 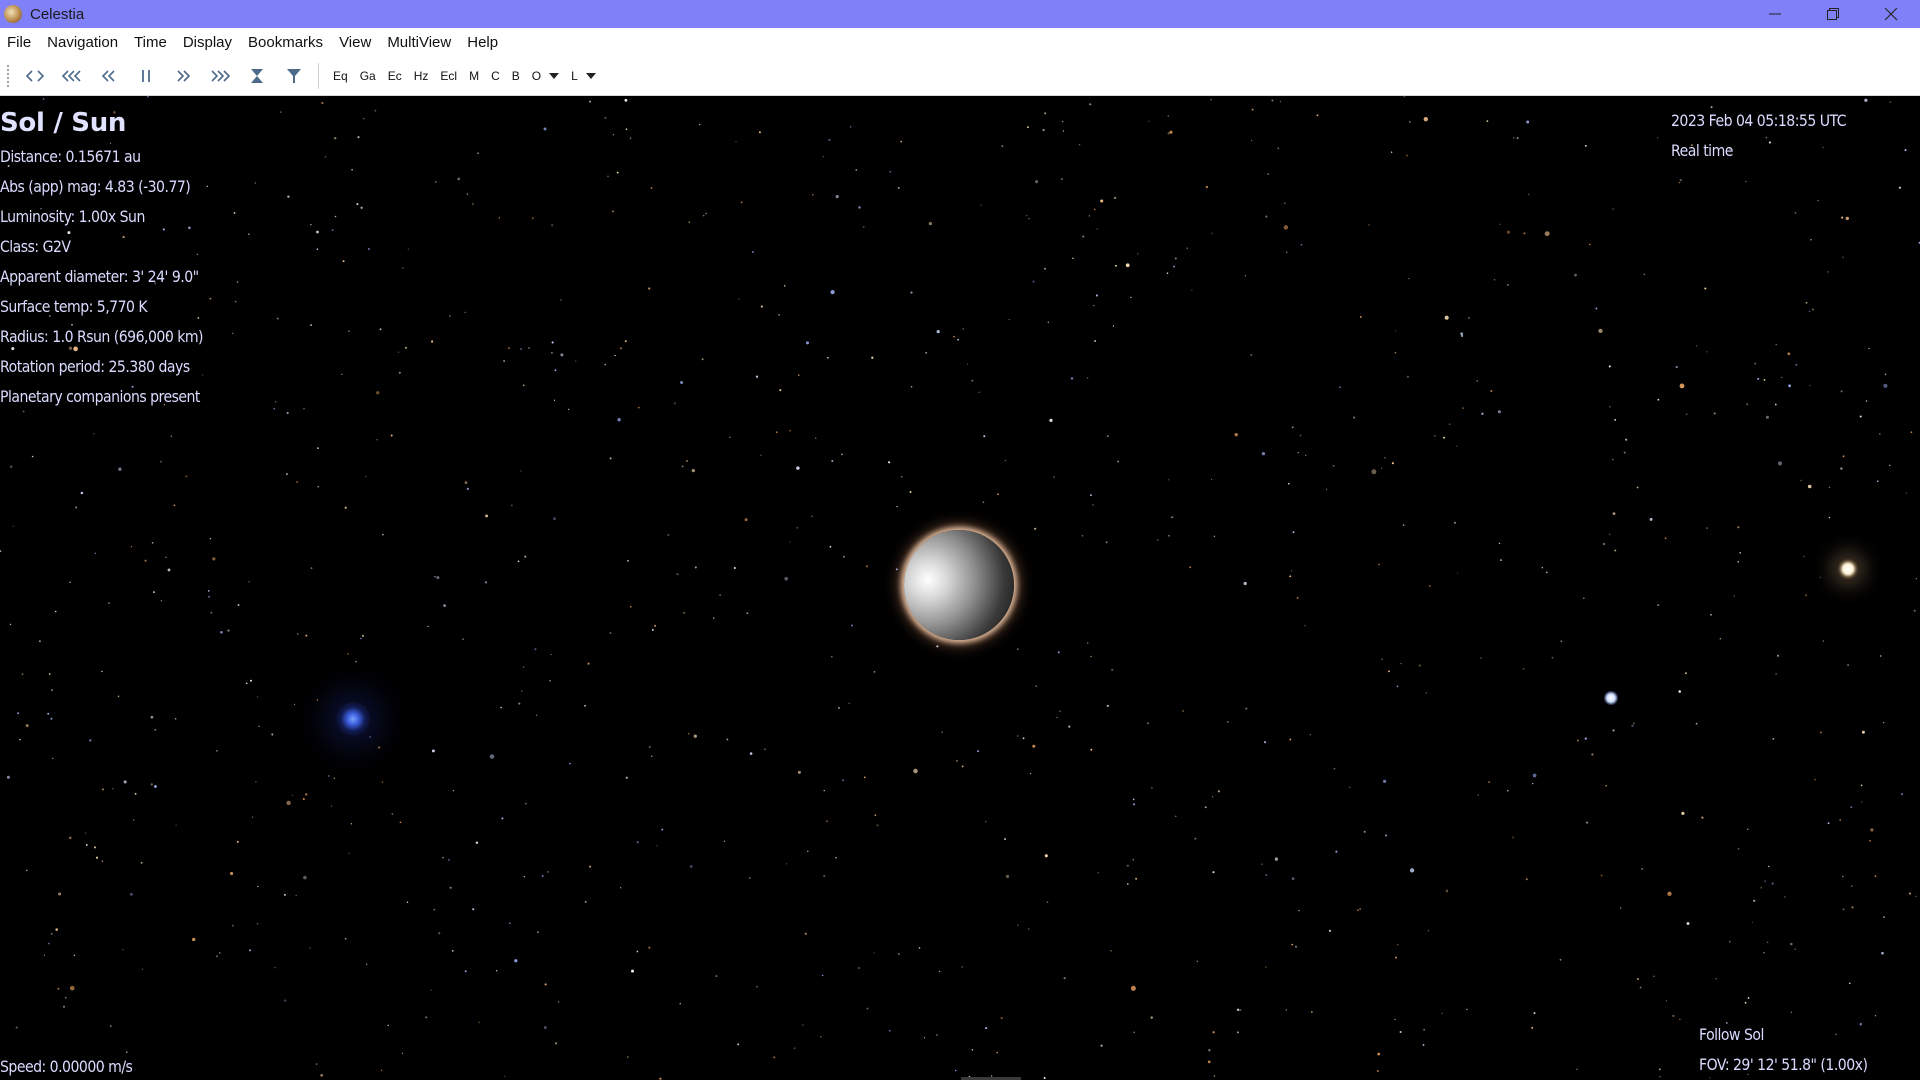 What do you see at coordinates (574, 76) in the screenshot?
I see `labels-dropdown: L` at bounding box center [574, 76].